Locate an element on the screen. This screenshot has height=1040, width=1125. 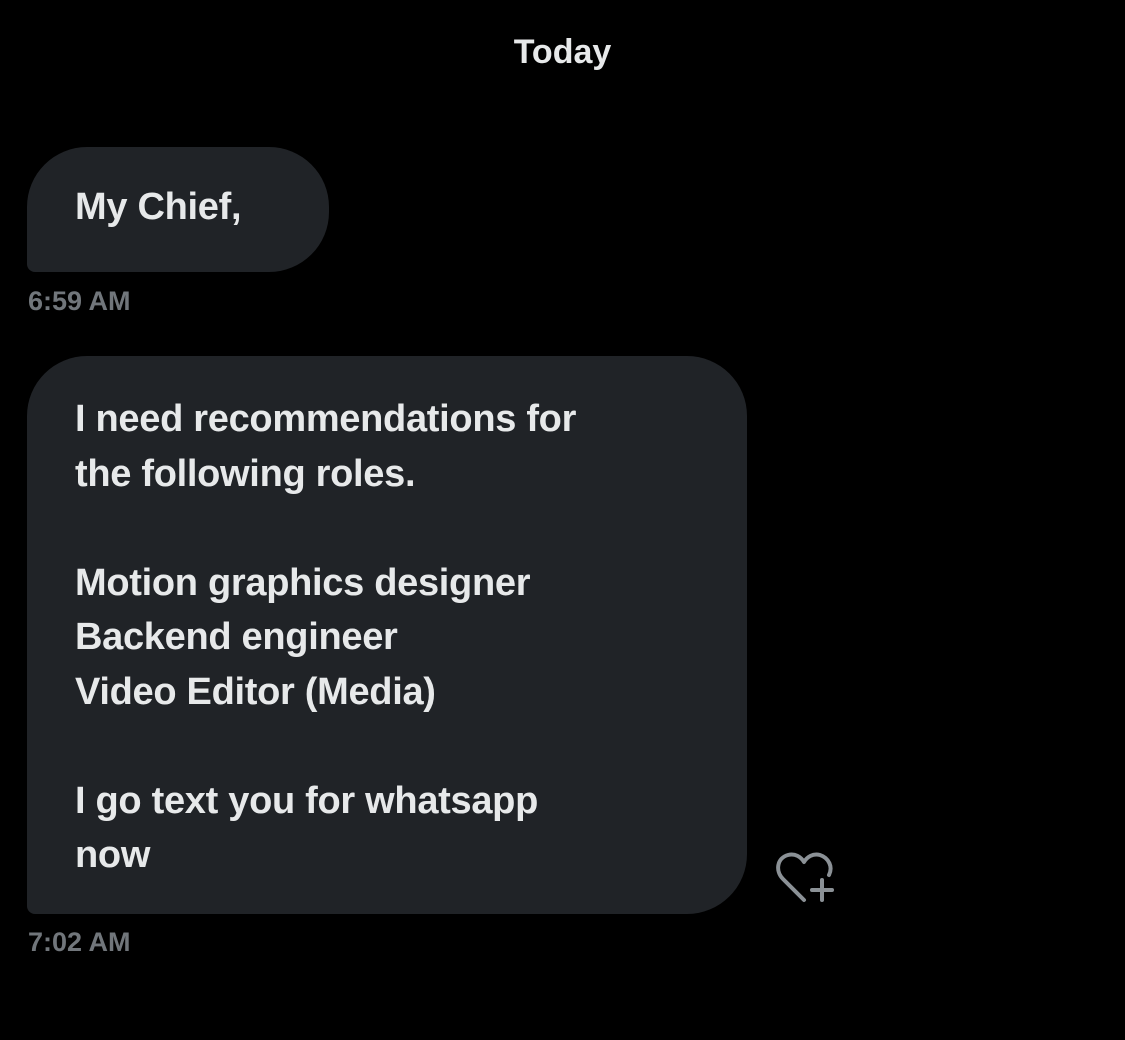
date-divider: Today is located at coordinates (562, 52).